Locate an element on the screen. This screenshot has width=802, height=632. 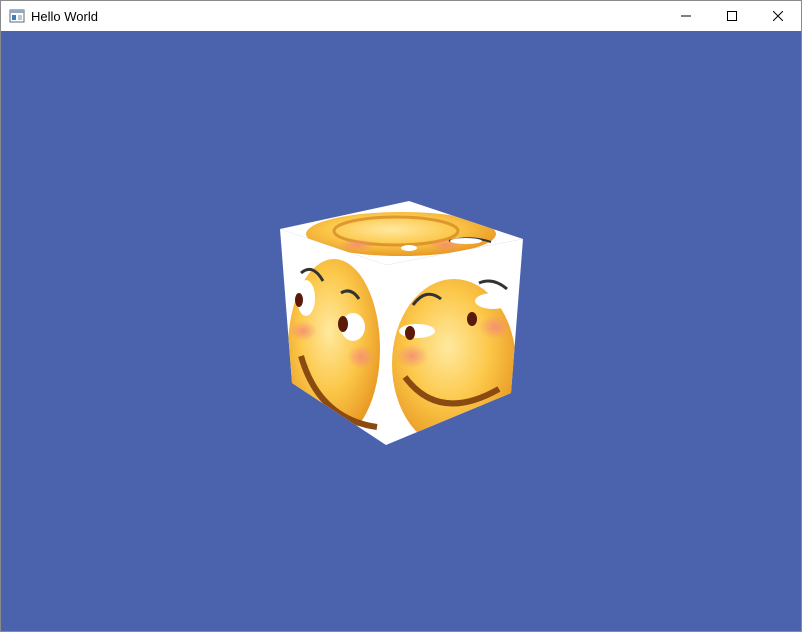
cube-scene is located at coordinates (401, 323).